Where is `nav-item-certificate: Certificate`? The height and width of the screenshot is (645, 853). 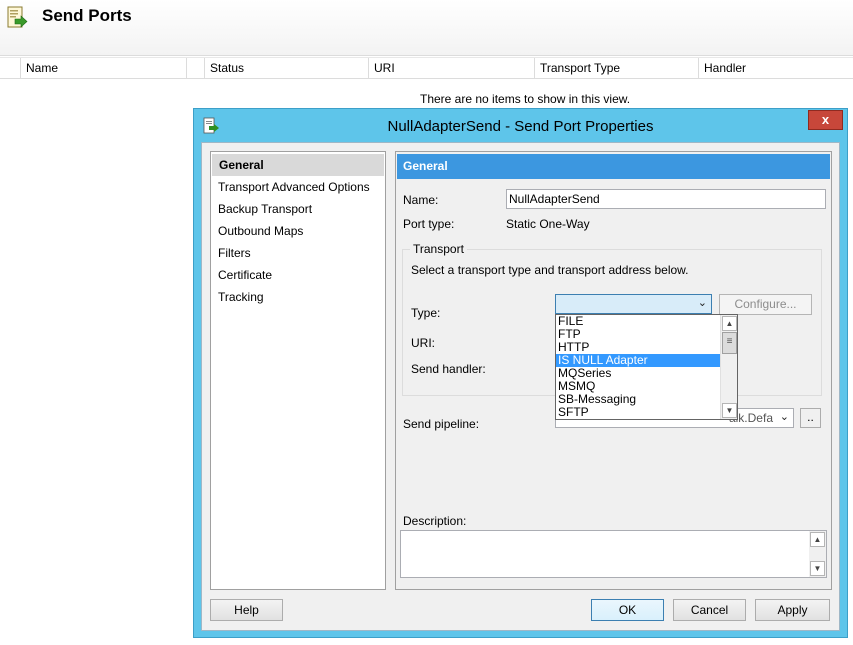 nav-item-certificate: Certificate is located at coordinates (298, 275).